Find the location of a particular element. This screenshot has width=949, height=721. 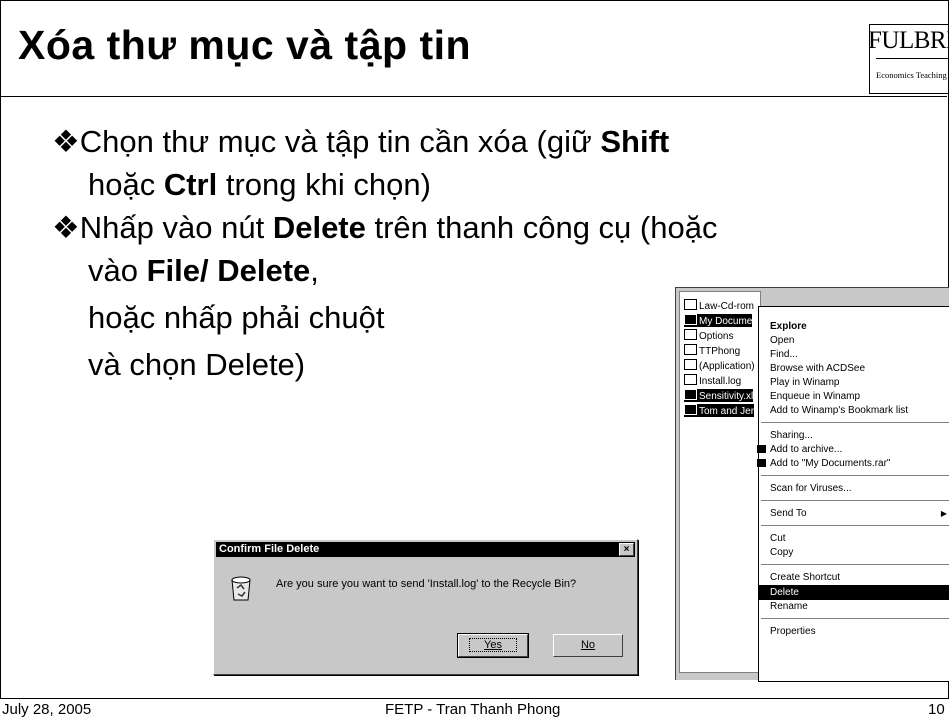

video-file-icon is located at coordinates (690, 409).